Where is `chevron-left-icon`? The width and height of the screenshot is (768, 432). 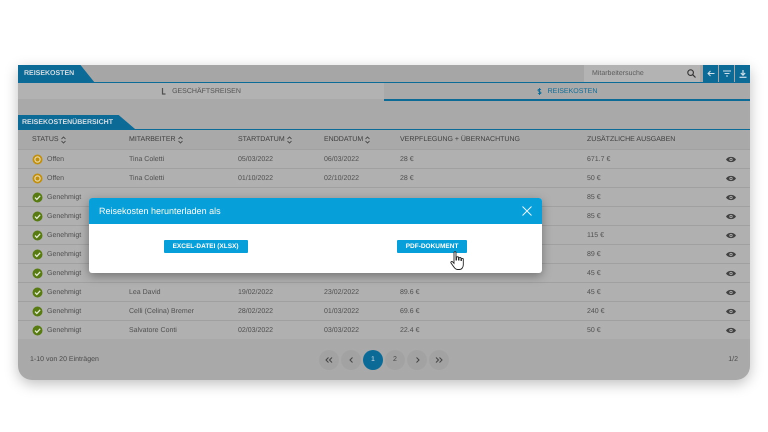
chevron-left-icon is located at coordinates (351, 359).